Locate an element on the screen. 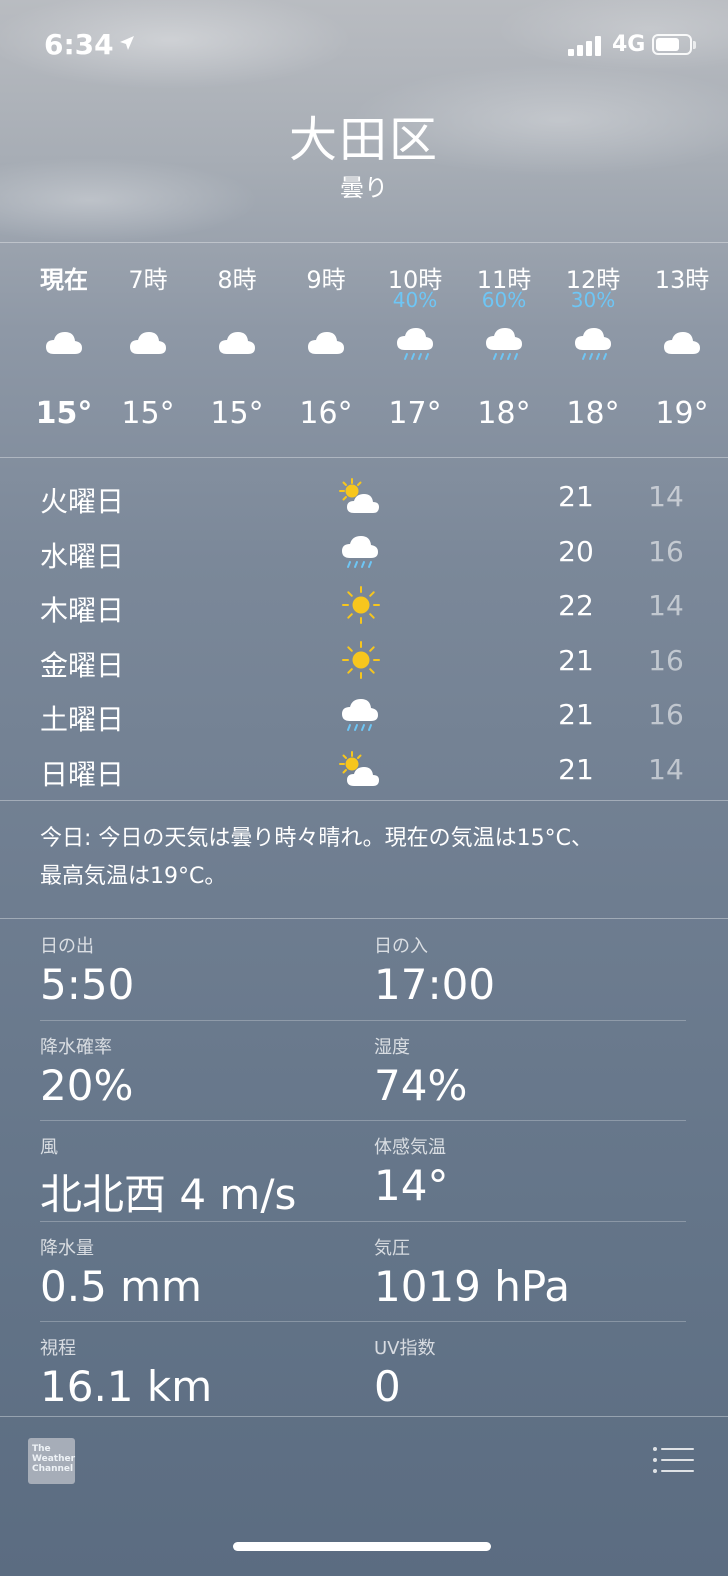 The height and width of the screenshot is (1576, 728). network-type: 4G is located at coordinates (629, 44).